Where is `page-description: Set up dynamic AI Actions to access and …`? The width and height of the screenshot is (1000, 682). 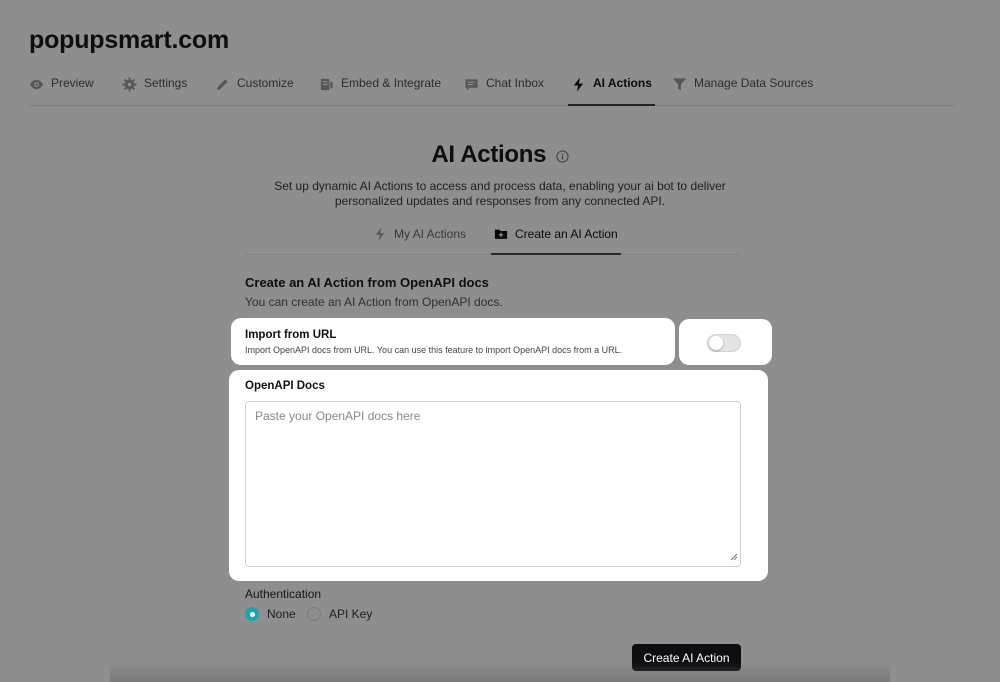 page-description: Set up dynamic AI Actions to access and … is located at coordinates (500, 193).